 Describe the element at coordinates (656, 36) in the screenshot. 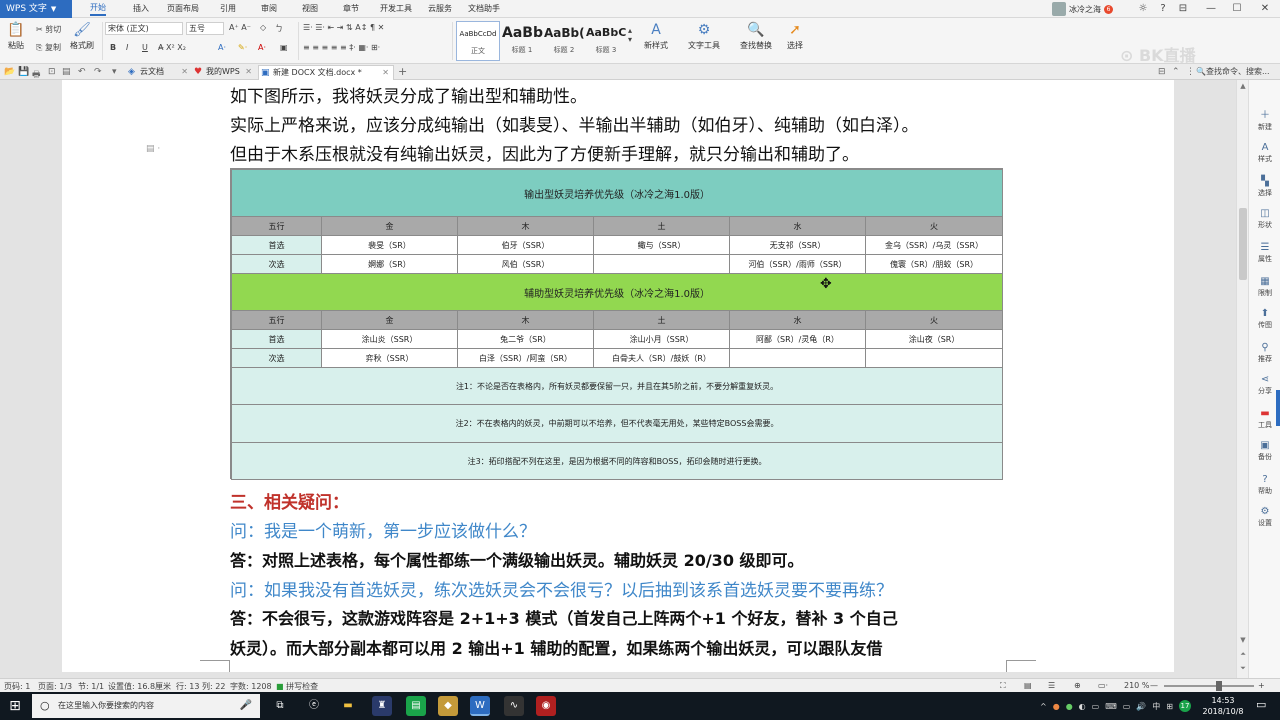

I see `new-style-button: A 新样式` at that location.